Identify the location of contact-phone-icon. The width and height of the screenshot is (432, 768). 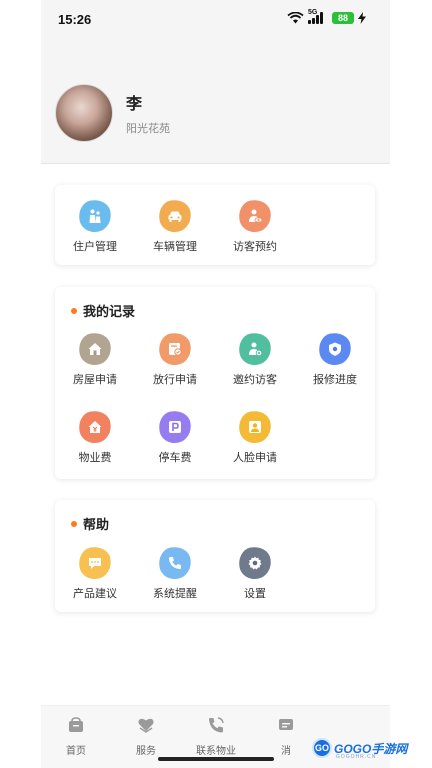
(216, 725).